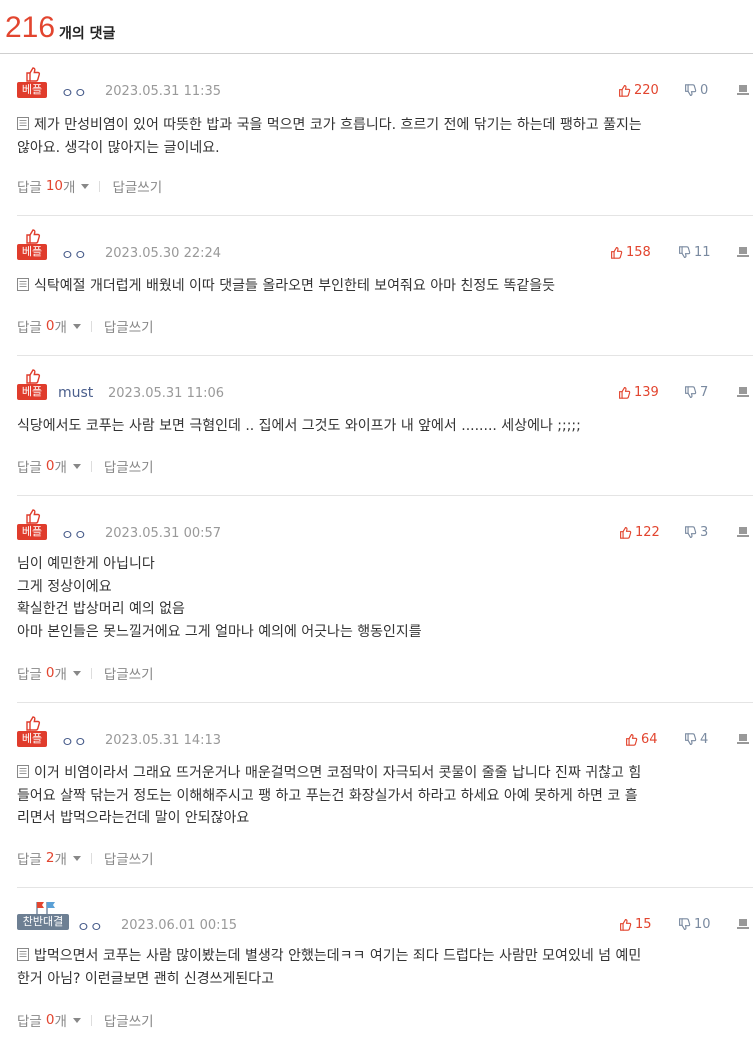 The image size is (753, 1042). Describe the element at coordinates (146, 978) in the screenshot. I see `comment-line: 한거 아님? 이런글보면 괜히 신경쓰게된다고` at that location.